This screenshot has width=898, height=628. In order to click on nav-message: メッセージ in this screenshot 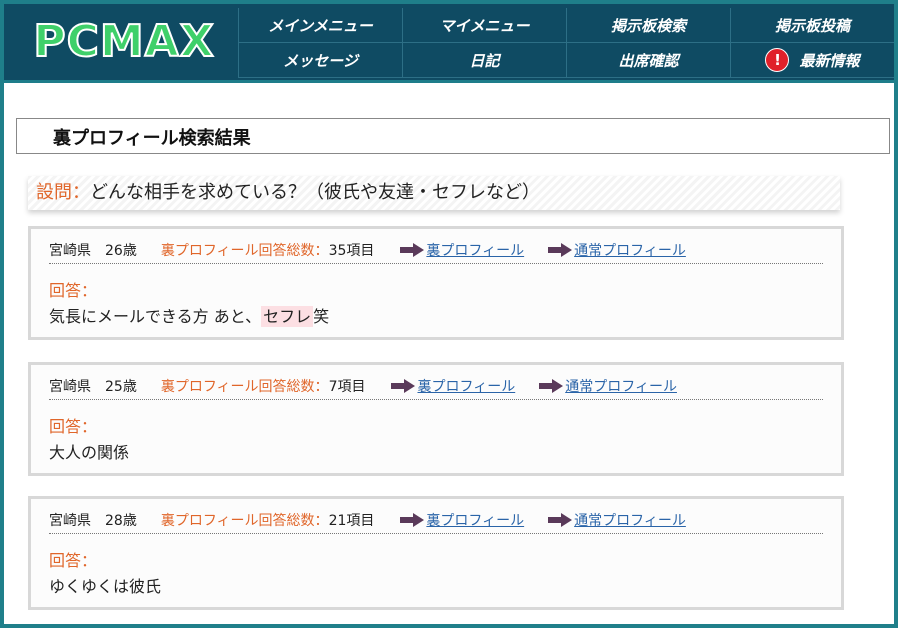, I will do `click(320, 60)`.